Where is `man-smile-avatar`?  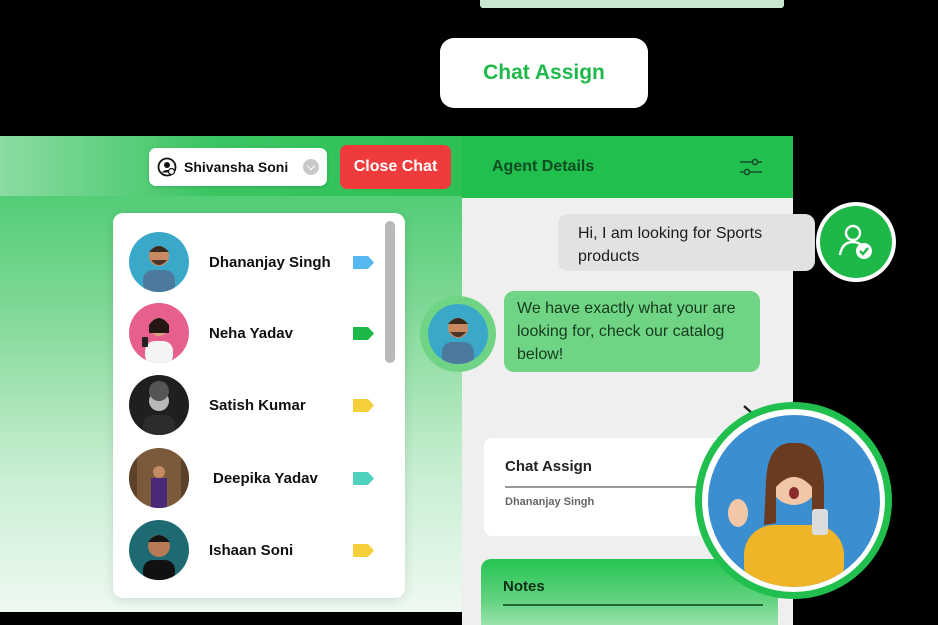
man-smile-avatar is located at coordinates (159, 550).